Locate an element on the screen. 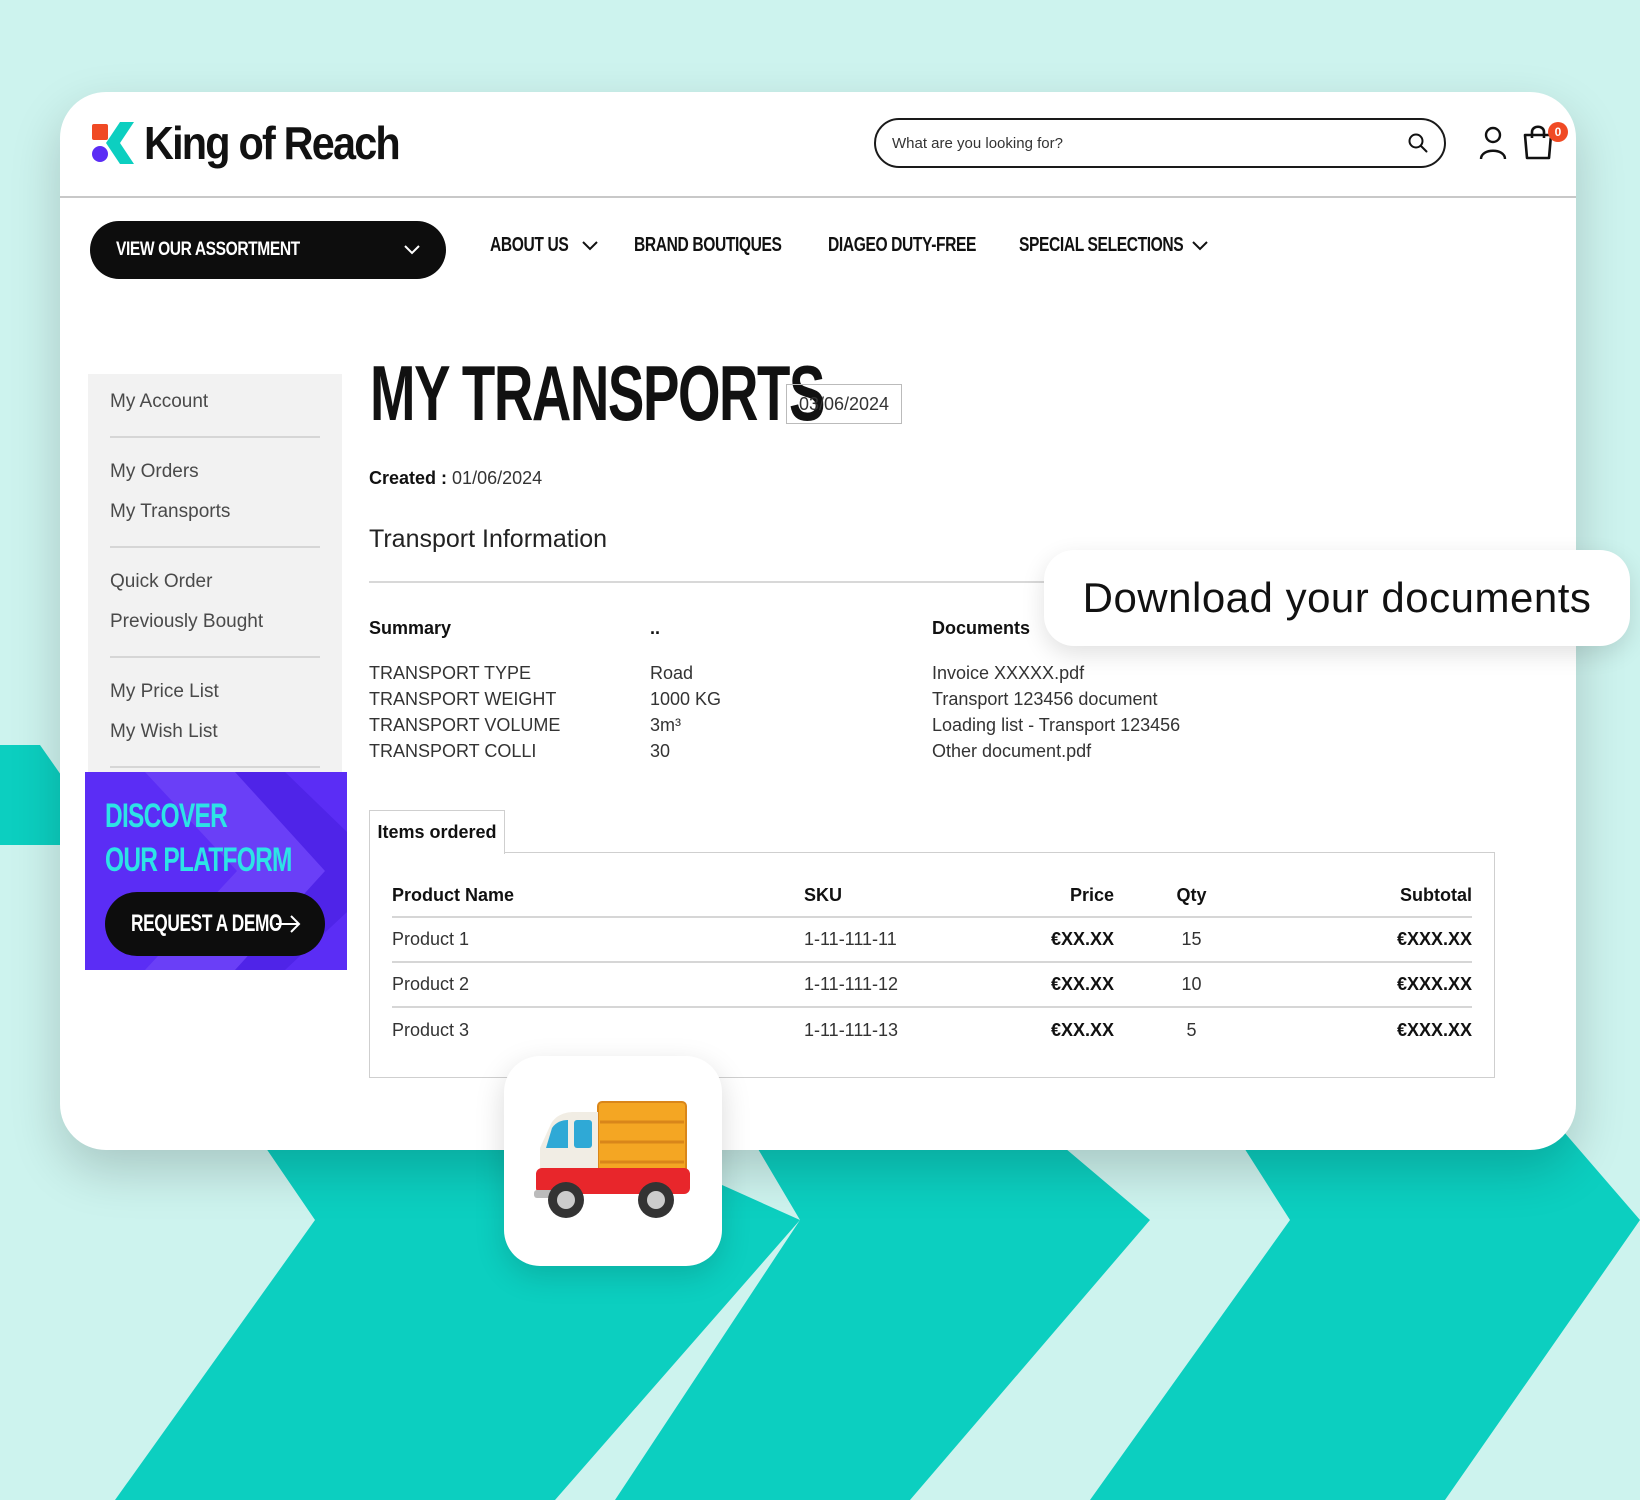 This screenshot has height=1500, width=1640. cell-product-name: Product 3 is located at coordinates (431, 1029).